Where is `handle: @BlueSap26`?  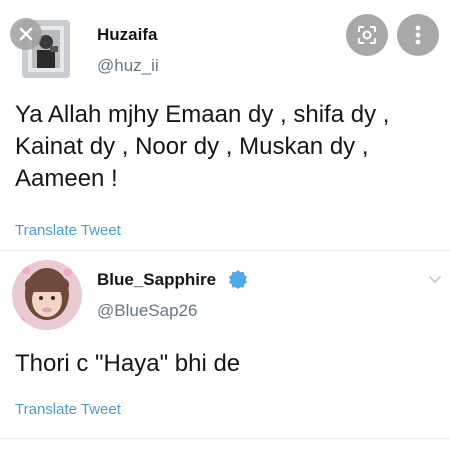
handle: @BlueSap26 is located at coordinates (147, 311).